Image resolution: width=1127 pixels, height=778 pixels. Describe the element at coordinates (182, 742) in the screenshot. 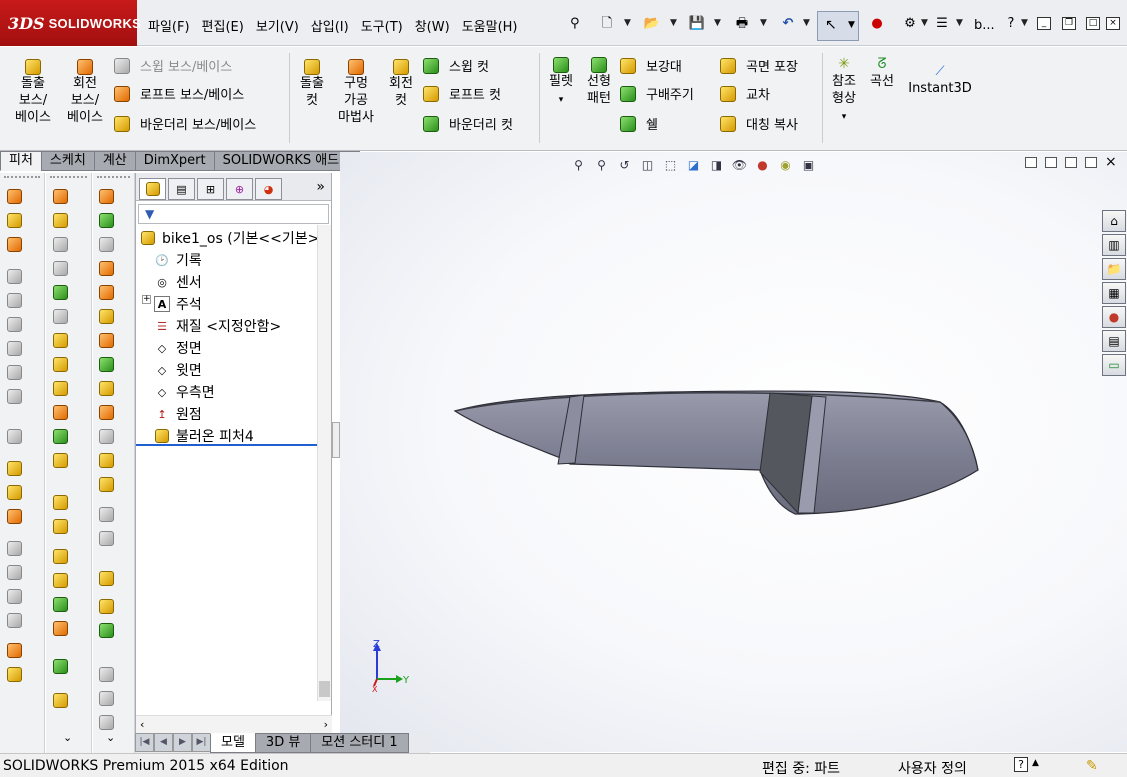

I see `next-tab-icon: ▶` at that location.